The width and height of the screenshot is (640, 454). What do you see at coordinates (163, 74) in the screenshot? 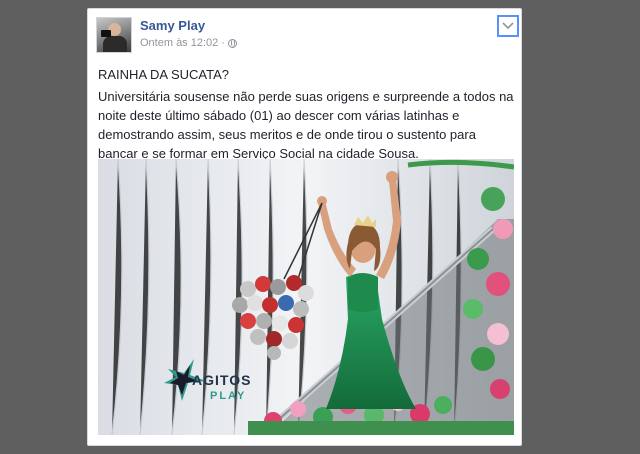
I see `post-title: RAINHA DA SUCATA?` at bounding box center [163, 74].